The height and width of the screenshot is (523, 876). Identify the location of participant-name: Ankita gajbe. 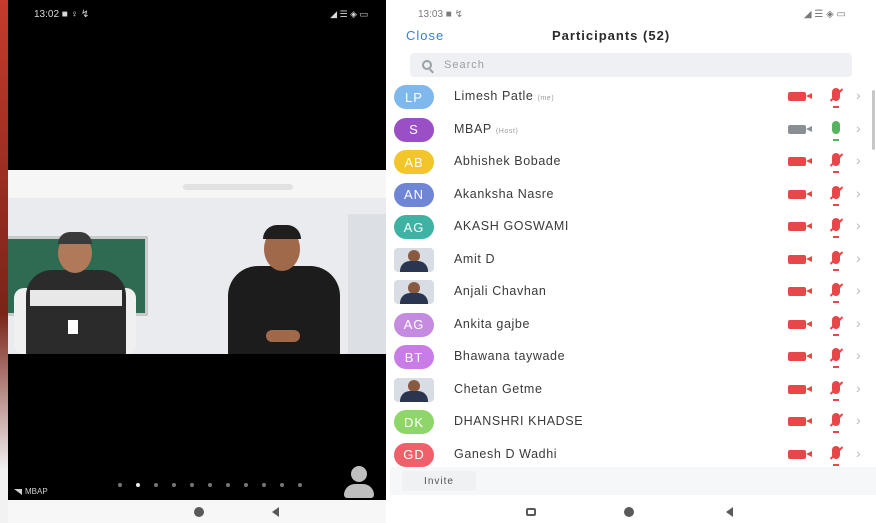
(492, 324).